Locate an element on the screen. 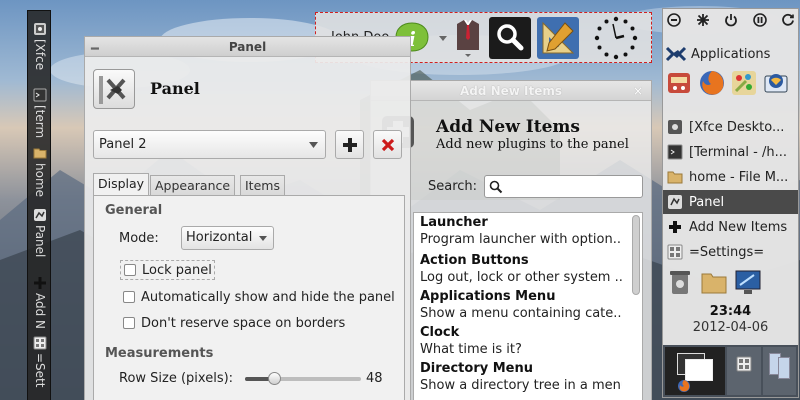 This screenshot has width=800, height=400. search-icon is located at coordinates (510, 37).